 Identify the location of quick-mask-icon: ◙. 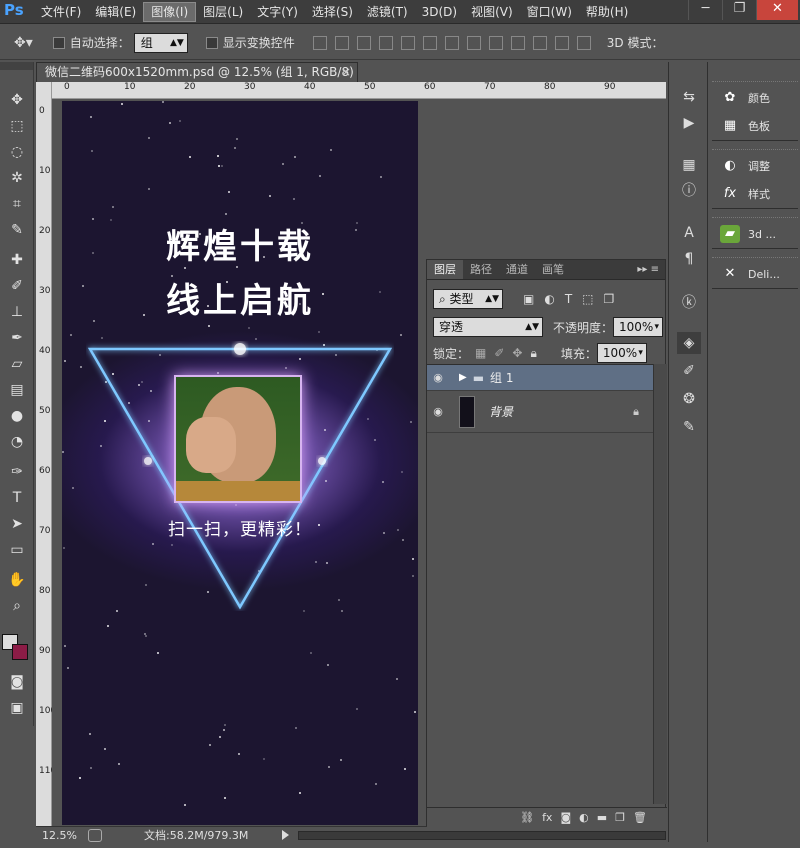
(17, 682).